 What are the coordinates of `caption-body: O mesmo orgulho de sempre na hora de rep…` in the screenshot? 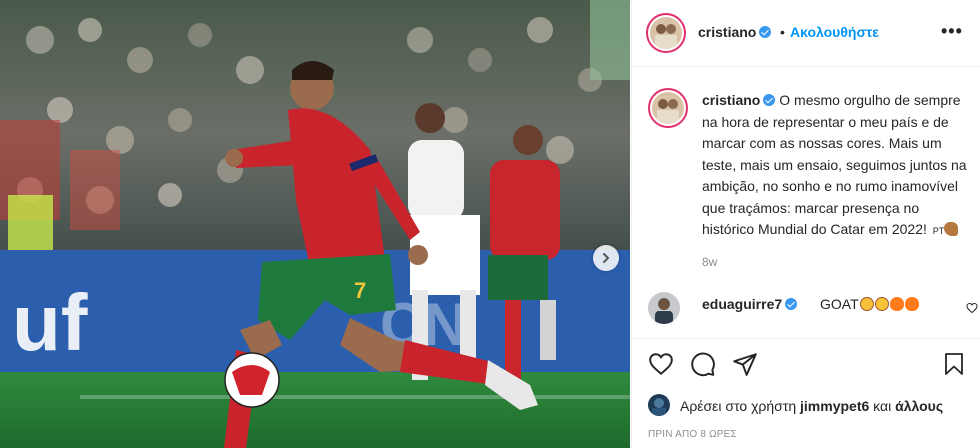 It's located at (834, 164).